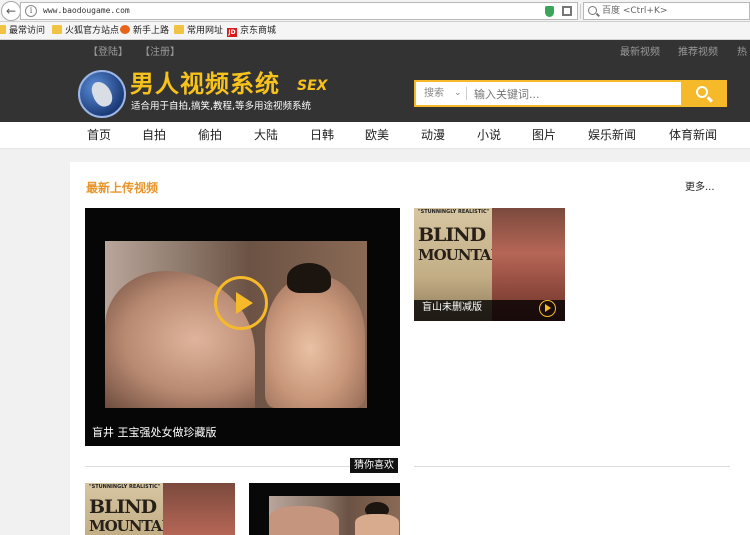 The image size is (750, 535). I want to click on back-arrow-icon: ←, so click(11, 11).